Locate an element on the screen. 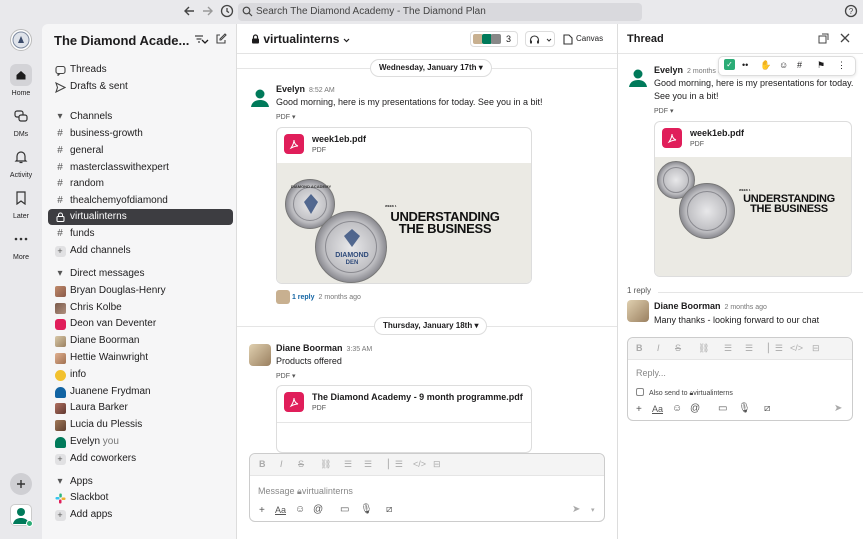  message-time: 2 months ago is located at coordinates (746, 307).